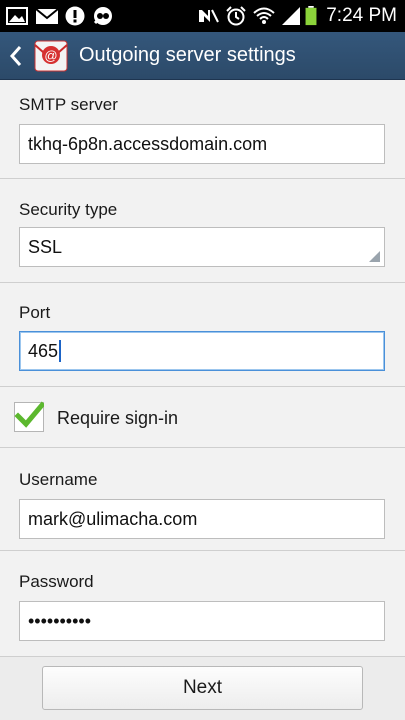 The image size is (405, 720). Describe the element at coordinates (209, 16) in the screenshot. I see `mute-icon` at that location.